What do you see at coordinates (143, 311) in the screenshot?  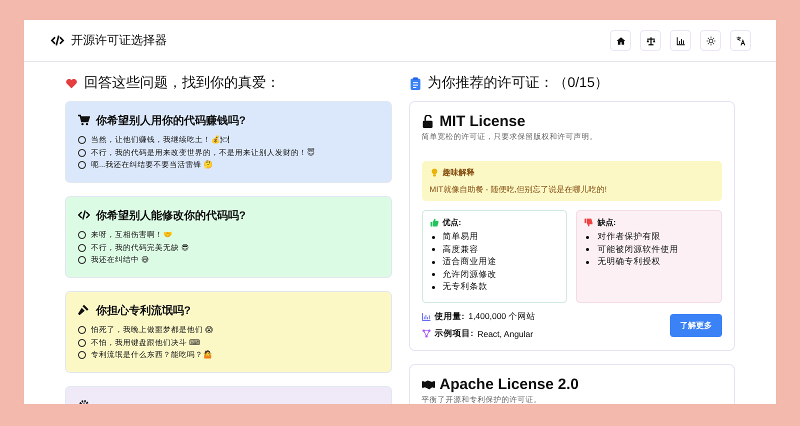 I see `question-title: 你担心专利流氓吗?` at bounding box center [143, 311].